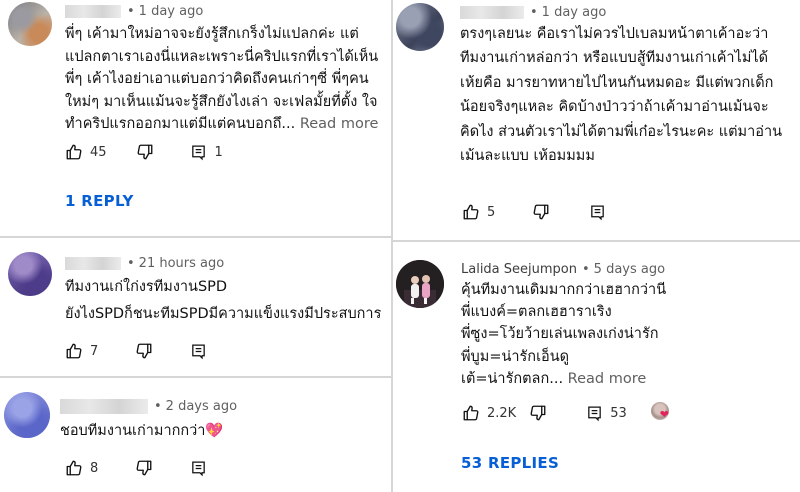  Describe the element at coordinates (98, 152) in the screenshot. I see `like-count: 45` at that location.